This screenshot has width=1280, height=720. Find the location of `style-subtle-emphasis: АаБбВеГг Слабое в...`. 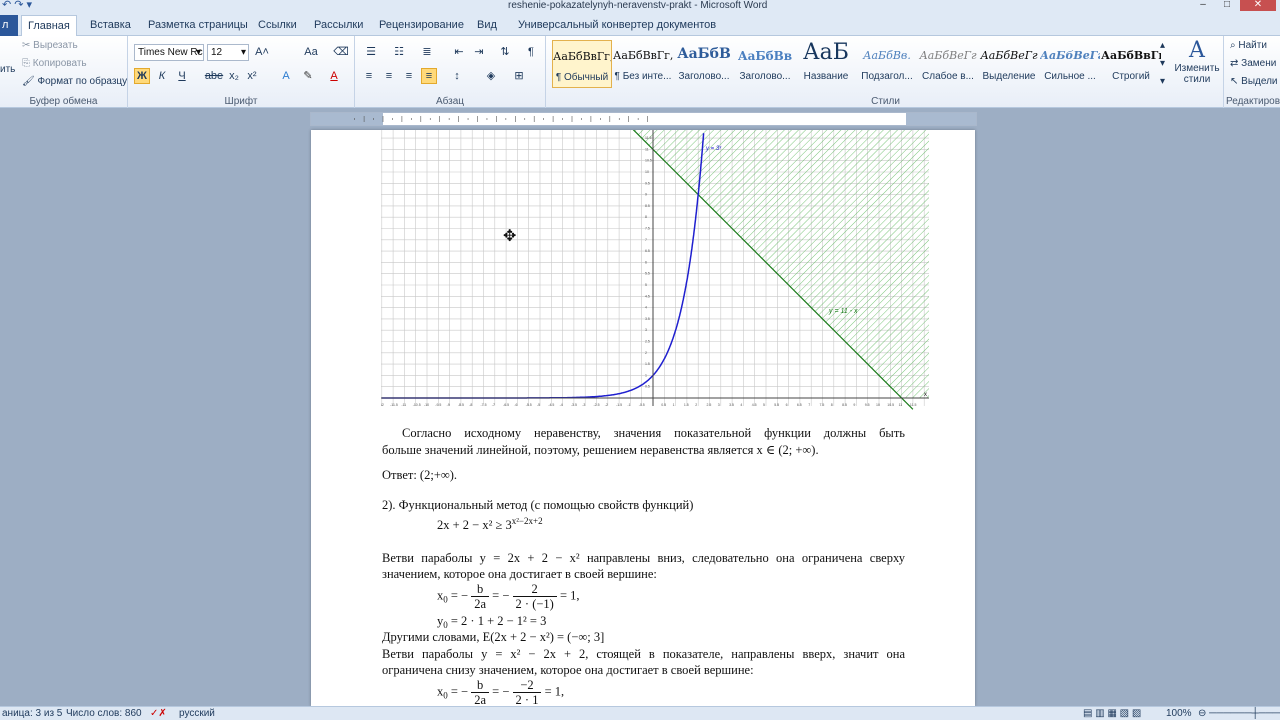

style-subtle-emphasis: АаБбВеГг Слабое в... is located at coordinates (948, 64).